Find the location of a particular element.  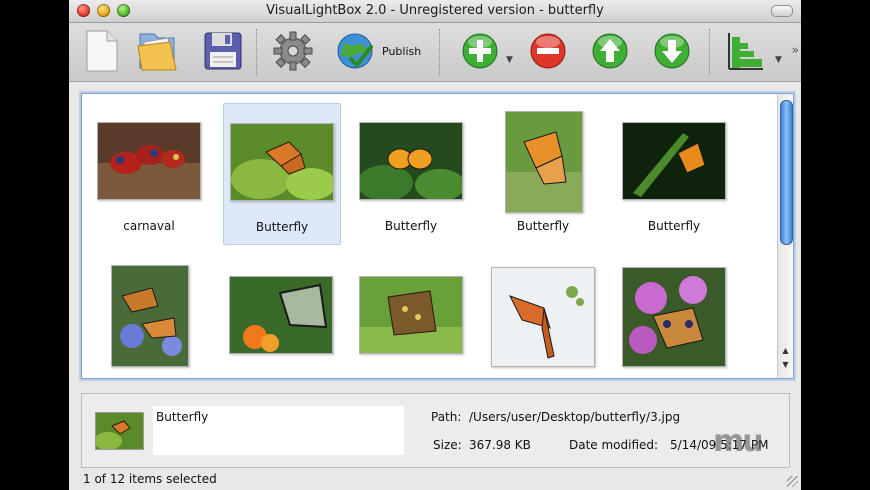

size-value: 367.98 KB is located at coordinates (500, 445).